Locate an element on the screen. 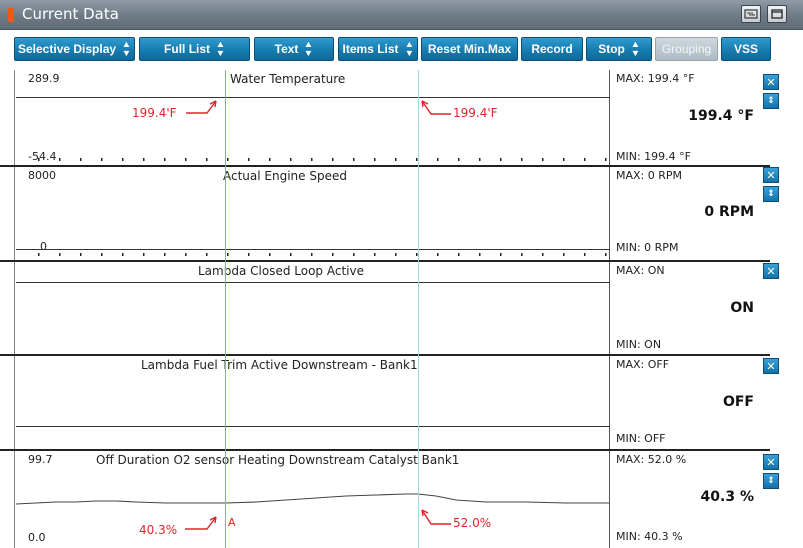  button-label: Grouping is located at coordinates (686, 49).